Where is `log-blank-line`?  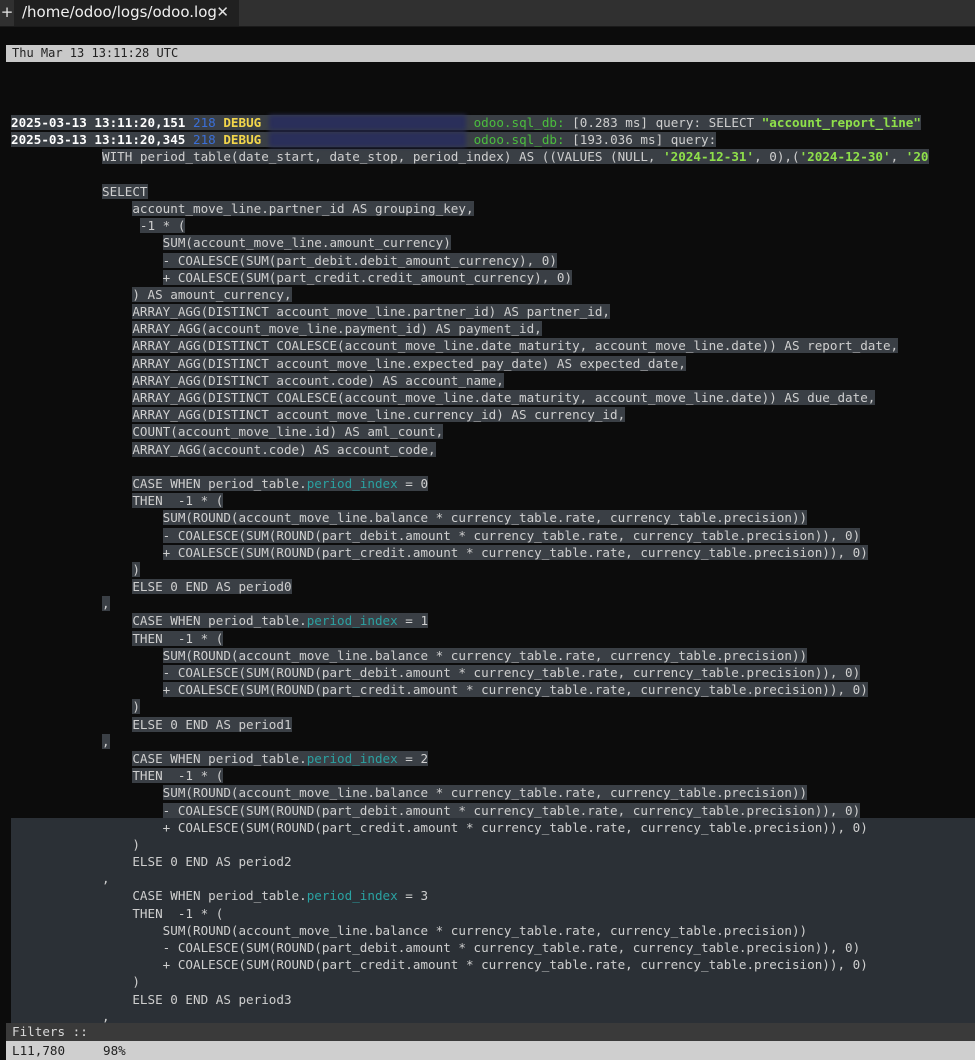
log-blank-line is located at coordinates (493, 174).